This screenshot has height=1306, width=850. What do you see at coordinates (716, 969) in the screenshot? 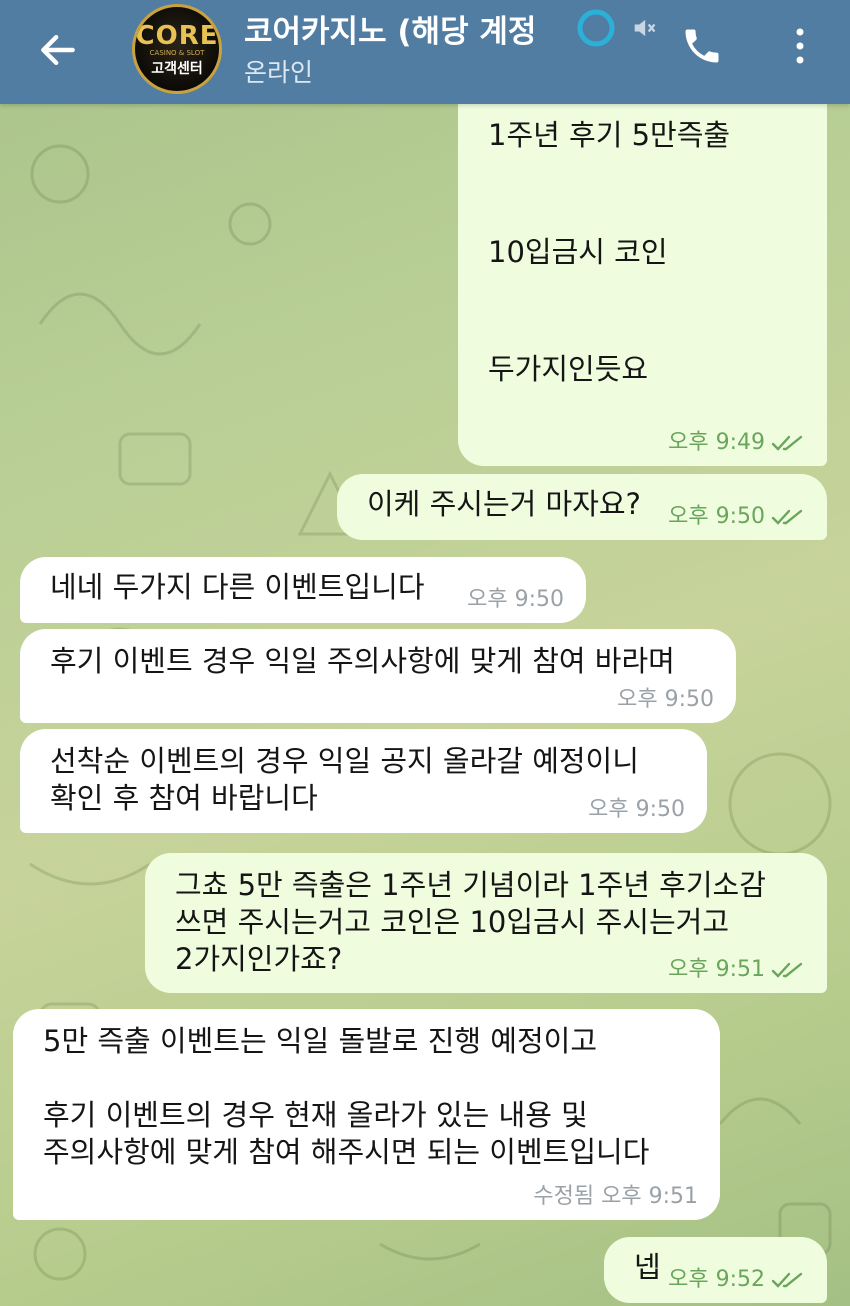
I see `message-time: 오후 9:51` at bounding box center [716, 969].